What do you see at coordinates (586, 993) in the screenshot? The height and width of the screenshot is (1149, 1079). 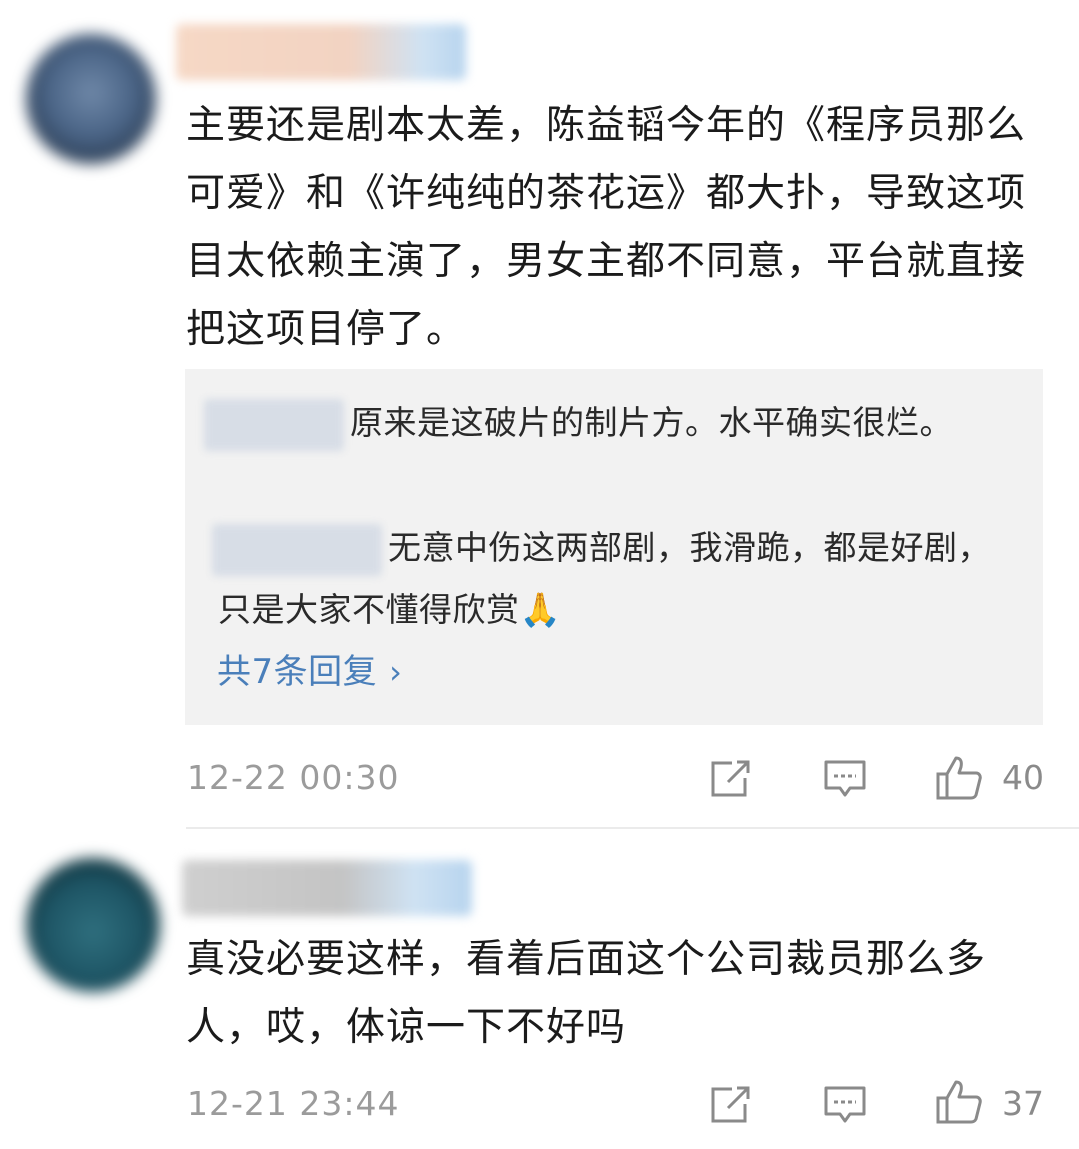 I see `comment-text: 真没必要这样，看着后面这个公司裁员那么多人，哎，体谅一下不好吗` at bounding box center [586, 993].